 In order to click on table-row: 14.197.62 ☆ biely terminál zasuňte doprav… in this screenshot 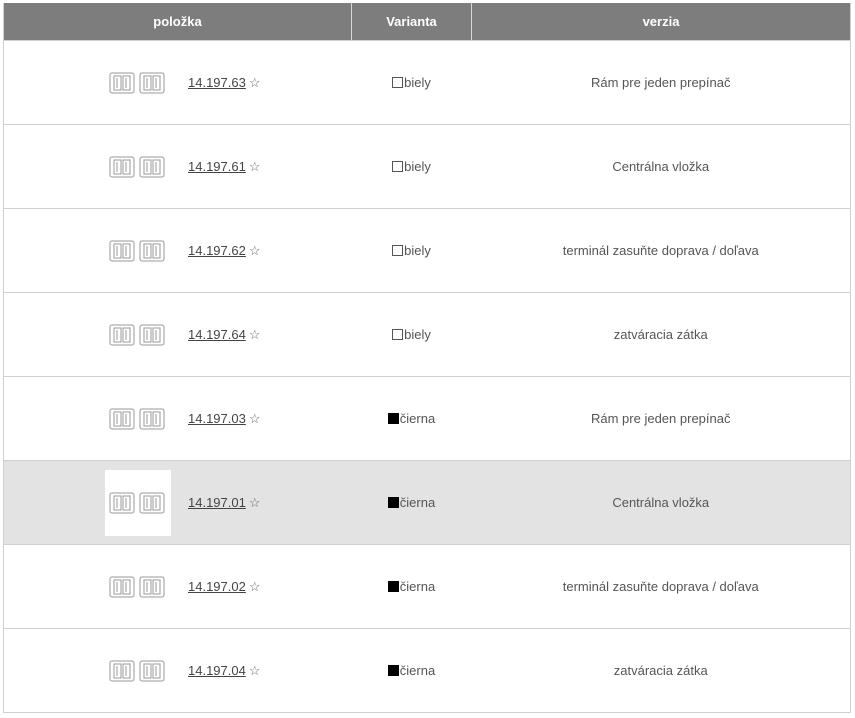, I will do `click(427, 250)`.